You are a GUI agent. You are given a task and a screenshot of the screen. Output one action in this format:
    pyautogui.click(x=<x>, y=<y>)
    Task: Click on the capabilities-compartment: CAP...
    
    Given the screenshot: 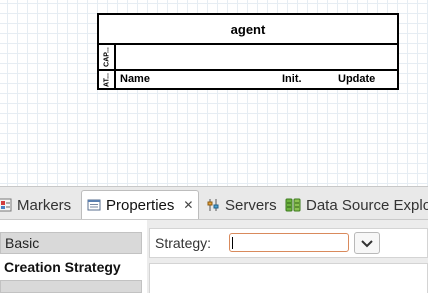 What is the action you would take?
    pyautogui.click(x=248, y=58)
    